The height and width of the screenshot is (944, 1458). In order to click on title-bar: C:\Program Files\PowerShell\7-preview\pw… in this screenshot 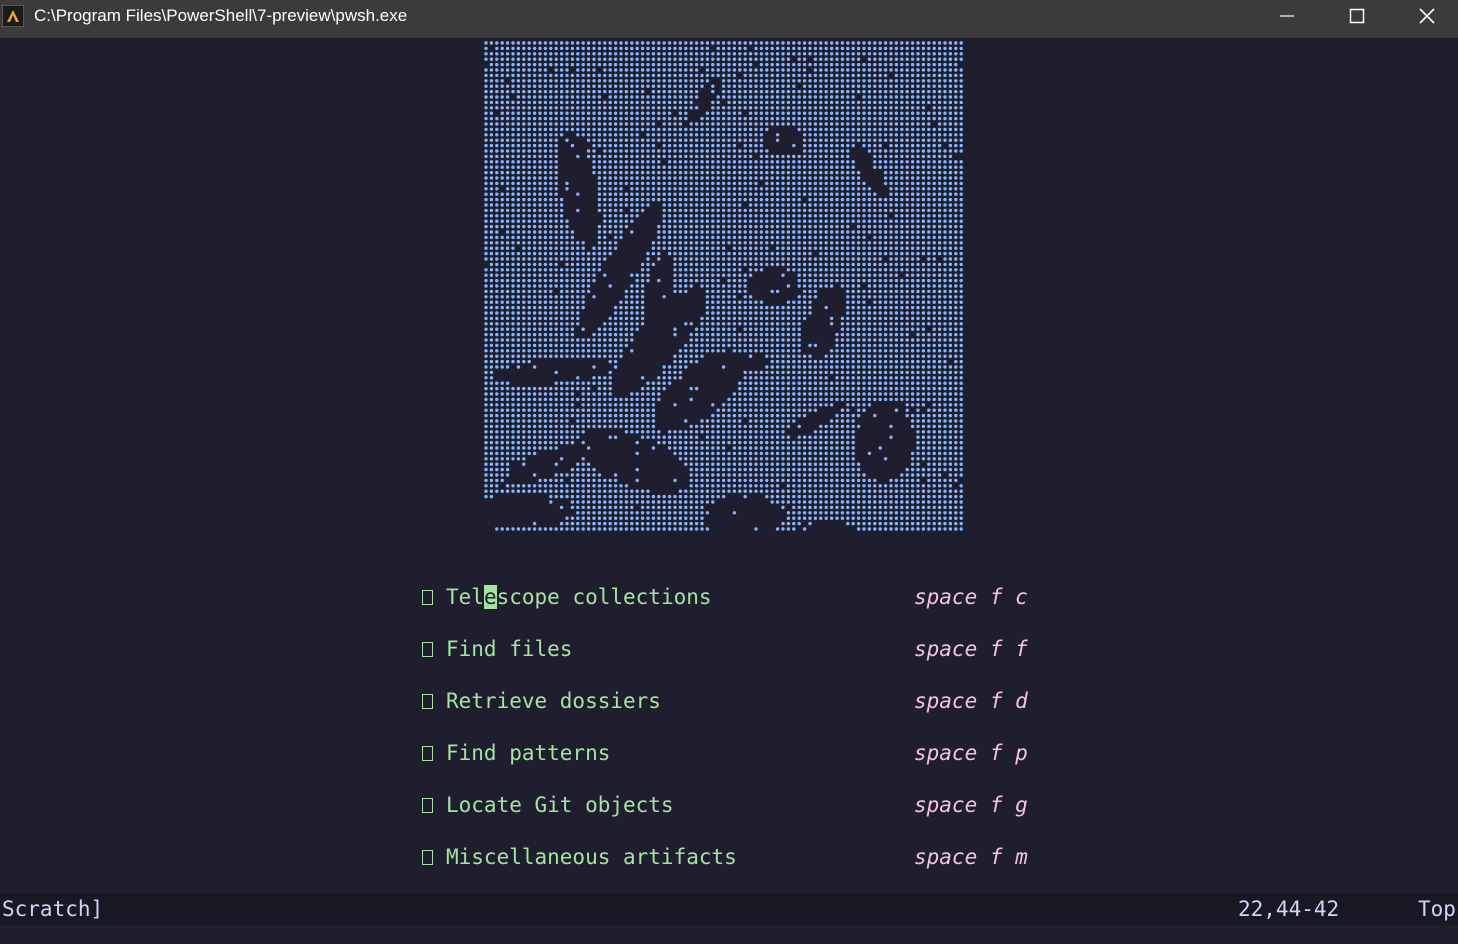, I will do `click(729, 19)`.